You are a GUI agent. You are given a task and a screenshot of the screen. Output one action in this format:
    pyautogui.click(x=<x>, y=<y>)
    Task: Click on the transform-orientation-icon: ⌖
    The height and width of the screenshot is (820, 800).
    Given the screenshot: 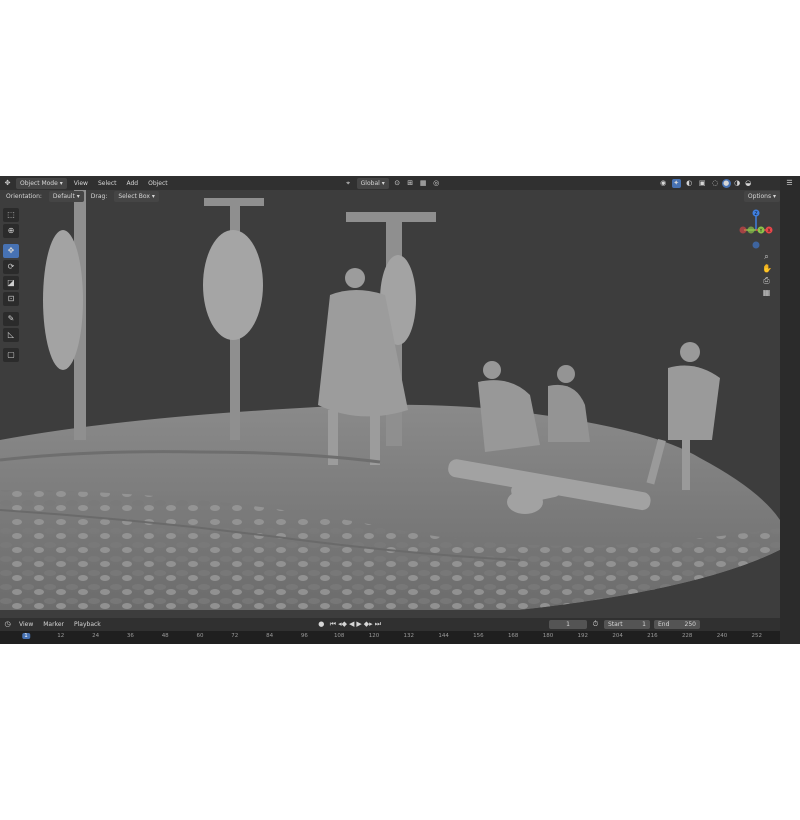 What is the action you would take?
    pyautogui.click(x=348, y=182)
    